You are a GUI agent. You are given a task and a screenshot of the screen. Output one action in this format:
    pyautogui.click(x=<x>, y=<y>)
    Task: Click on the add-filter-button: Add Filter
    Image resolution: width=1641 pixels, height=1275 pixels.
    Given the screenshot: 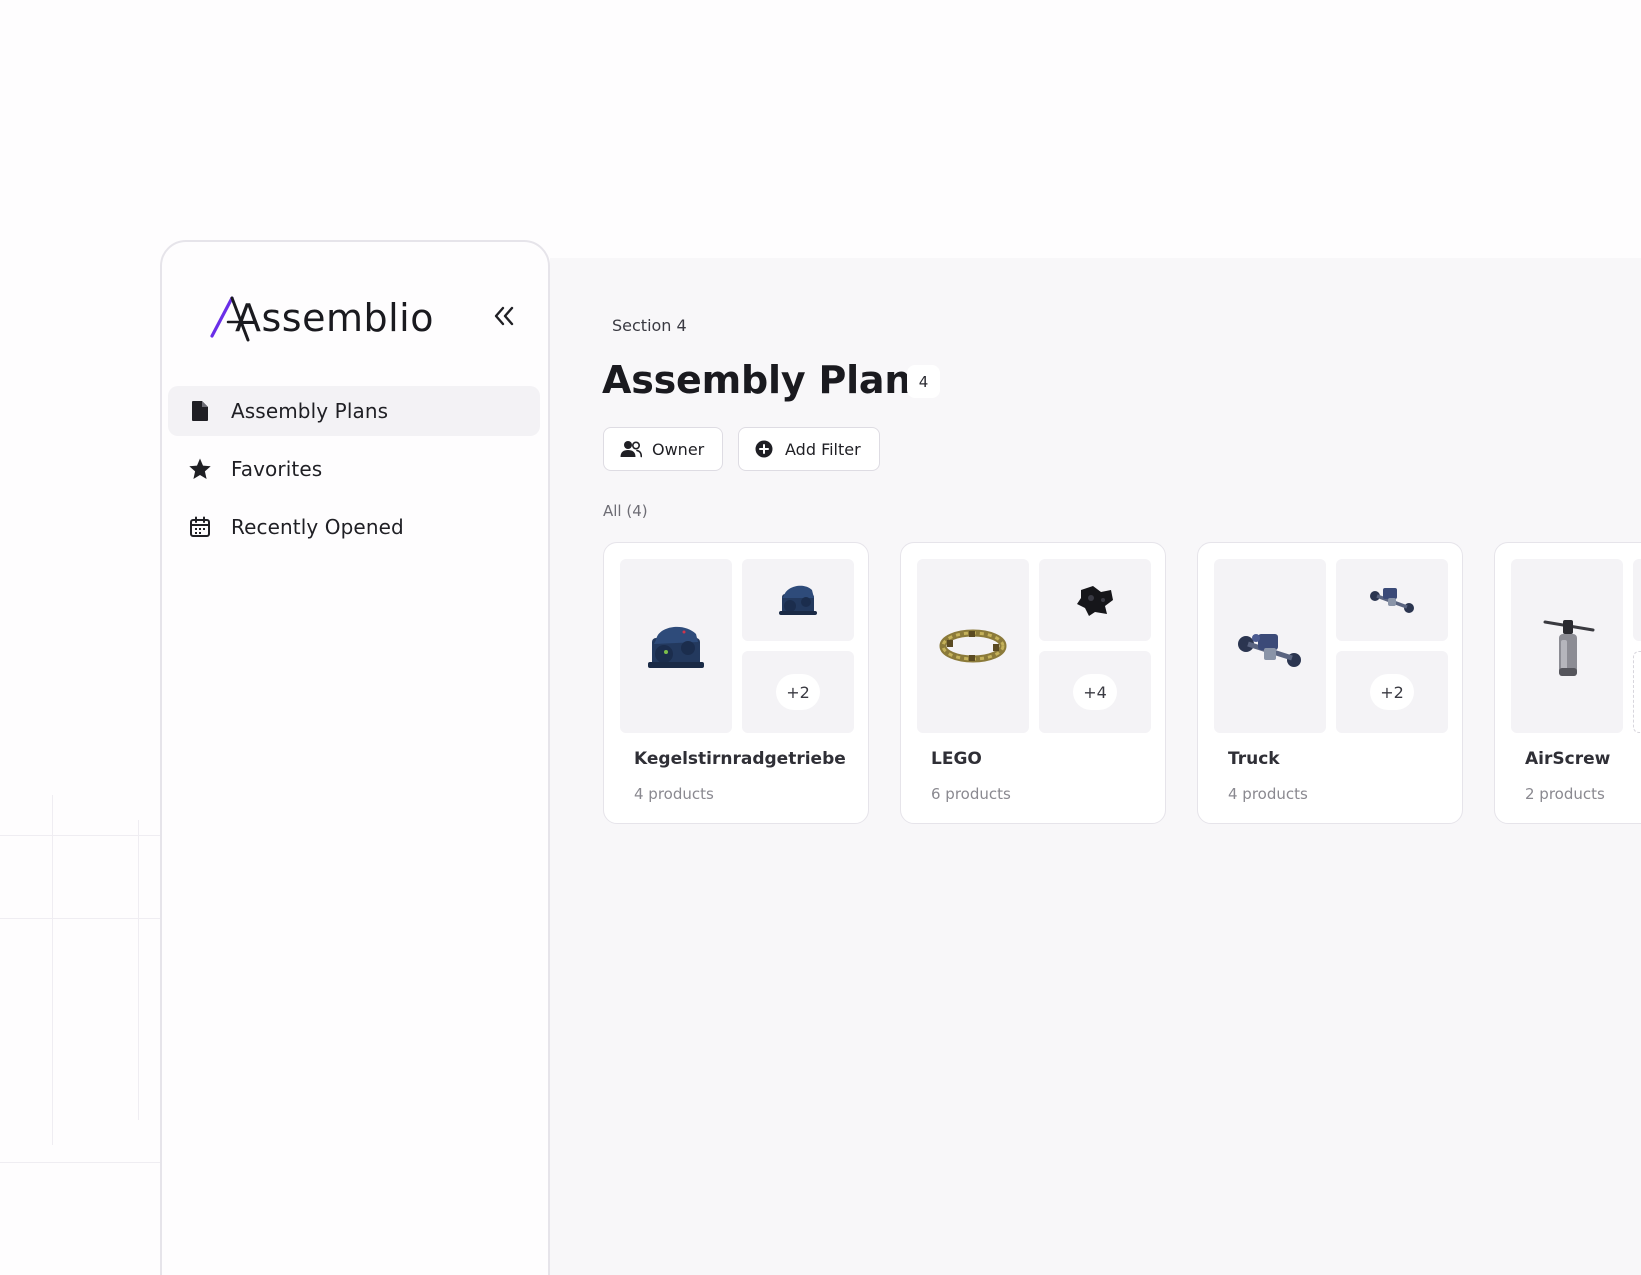 What is the action you would take?
    pyautogui.click(x=809, y=449)
    